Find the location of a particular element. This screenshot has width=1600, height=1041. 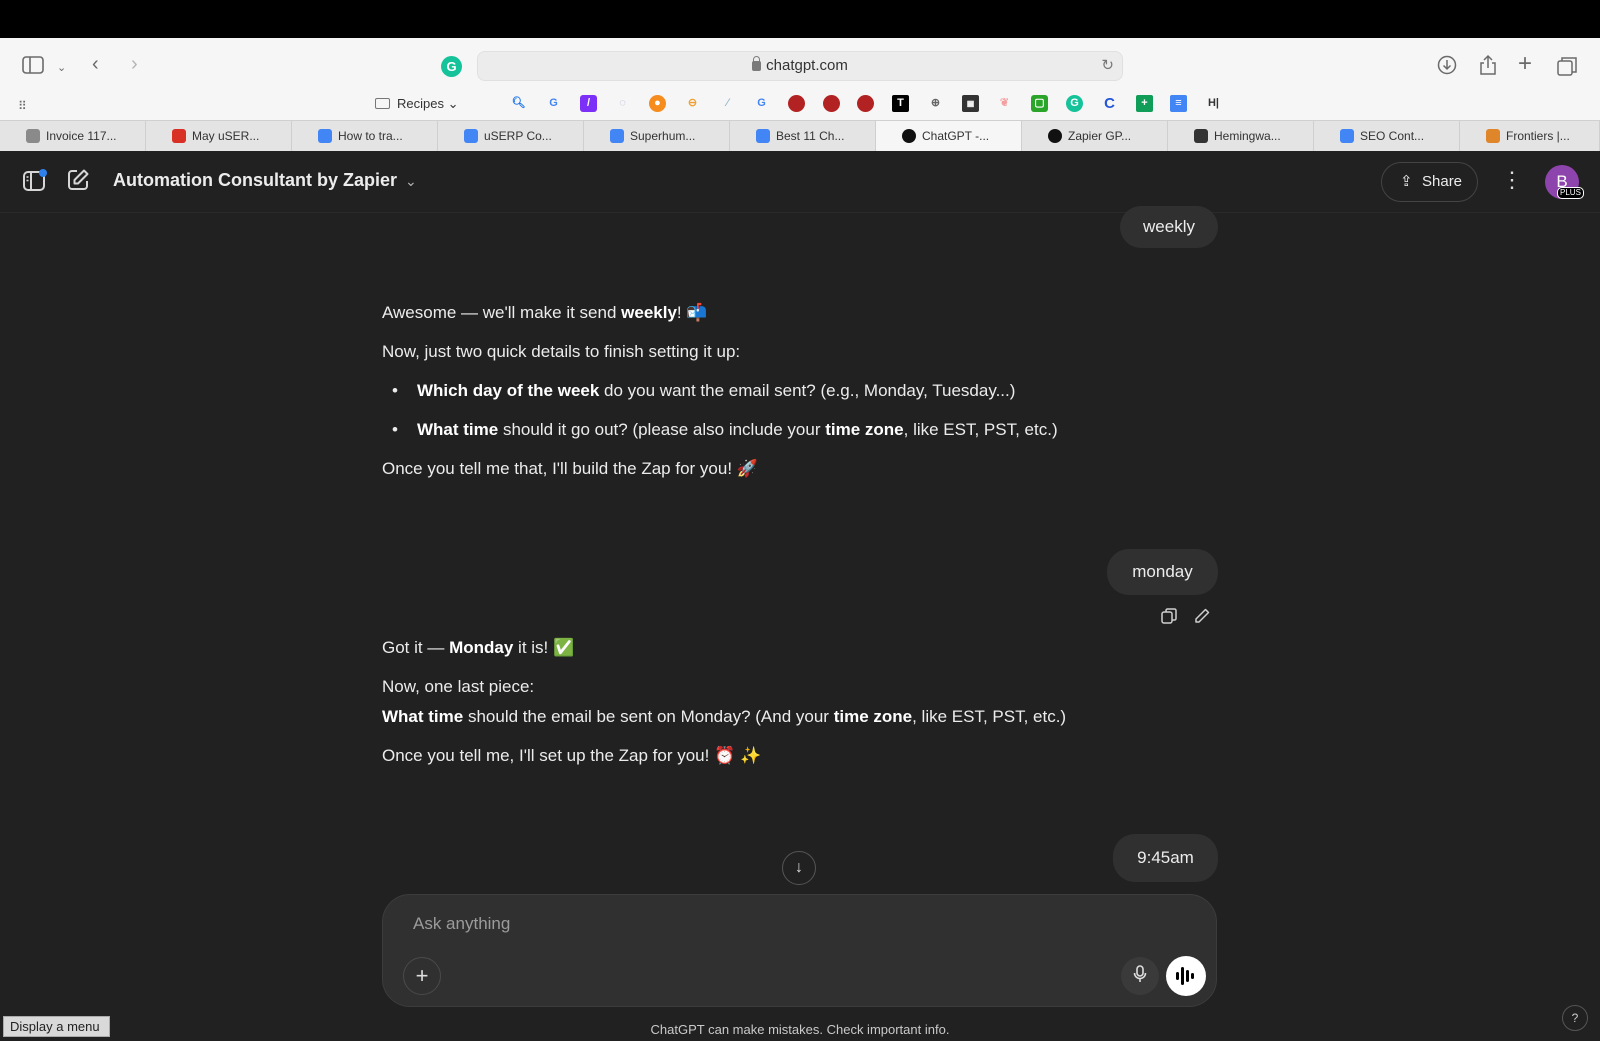

hemingway-icon: H| is located at coordinates (1213, 103).